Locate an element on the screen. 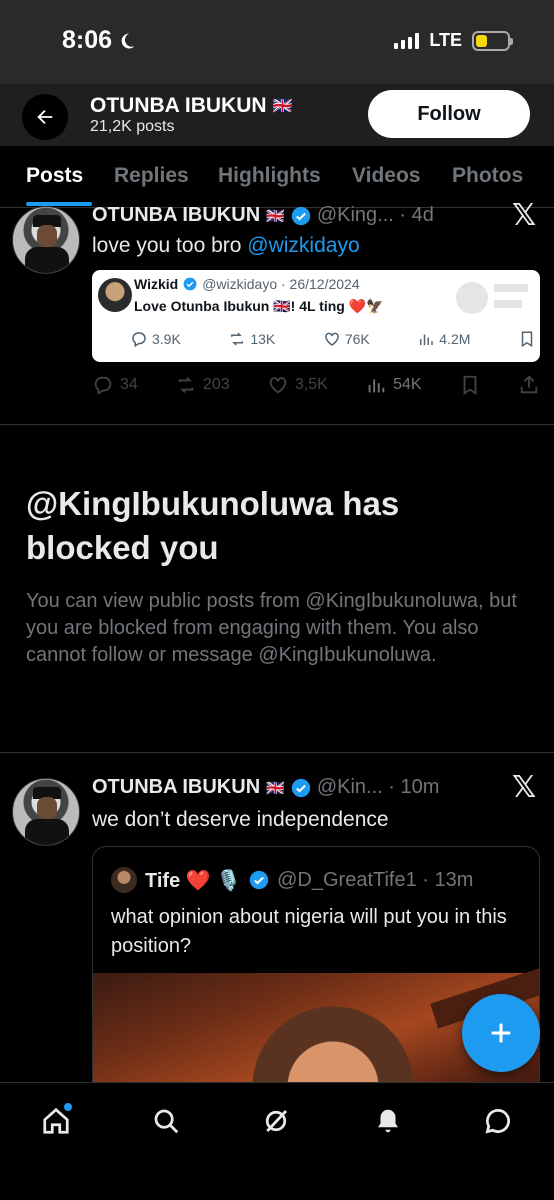 This screenshot has width=554, height=1200. compose-icon is located at coordinates (501, 1033).